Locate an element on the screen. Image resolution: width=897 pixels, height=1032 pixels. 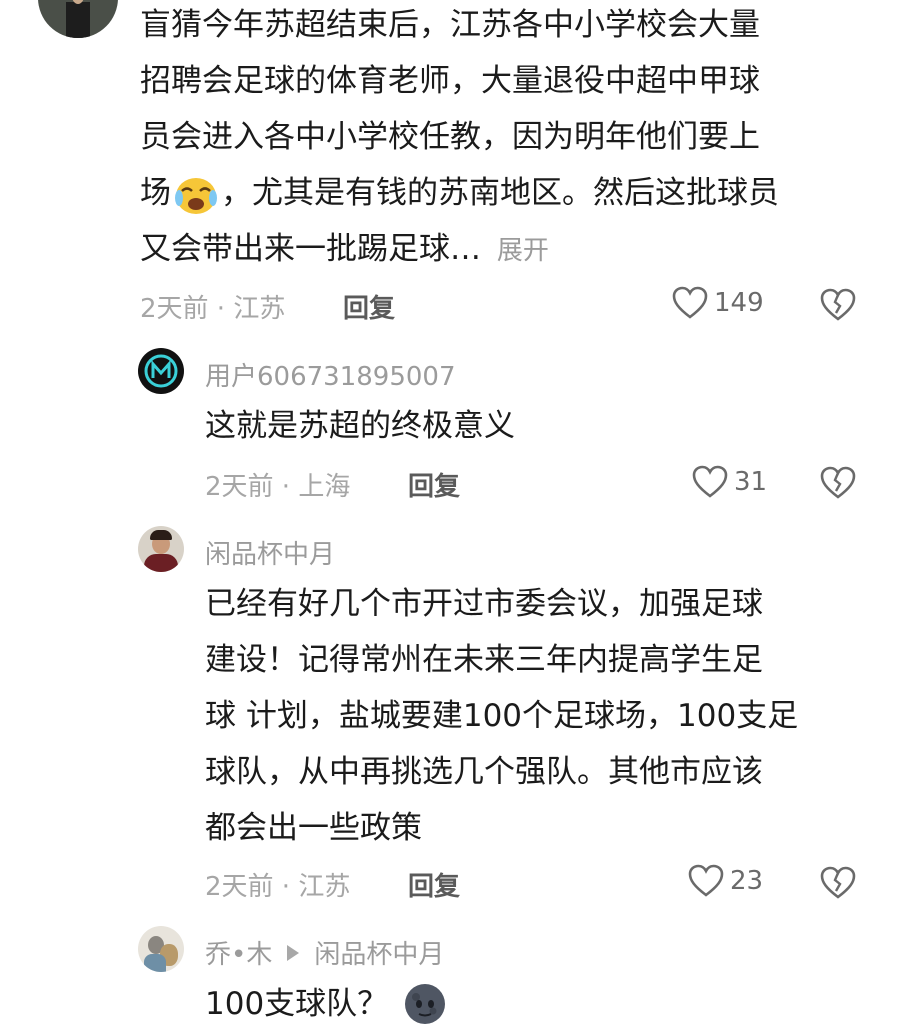
like-count: 31 is located at coordinates (751, 482).